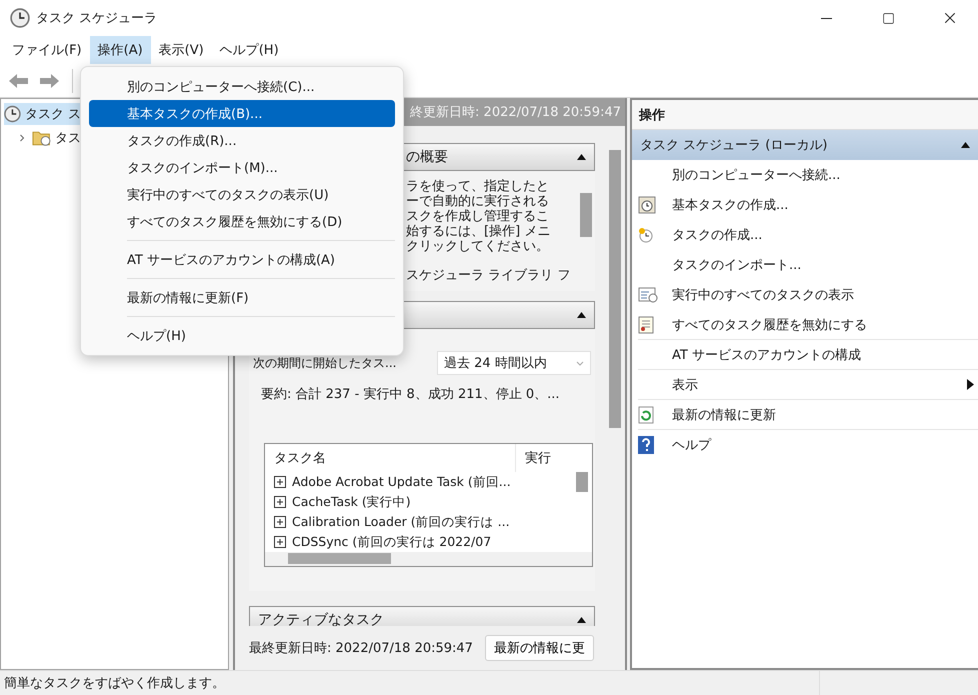  I want to click on clock-icon, so click(12, 114).